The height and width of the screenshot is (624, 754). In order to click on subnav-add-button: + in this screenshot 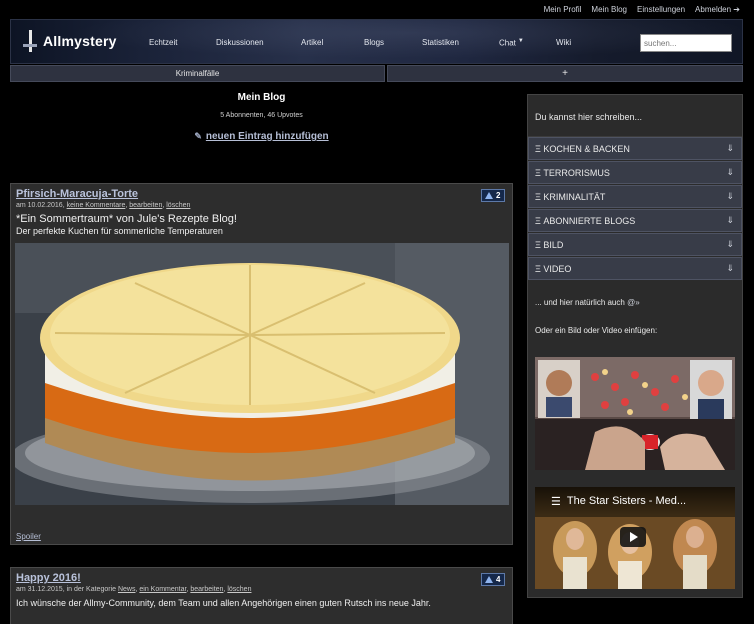, I will do `click(565, 73)`.